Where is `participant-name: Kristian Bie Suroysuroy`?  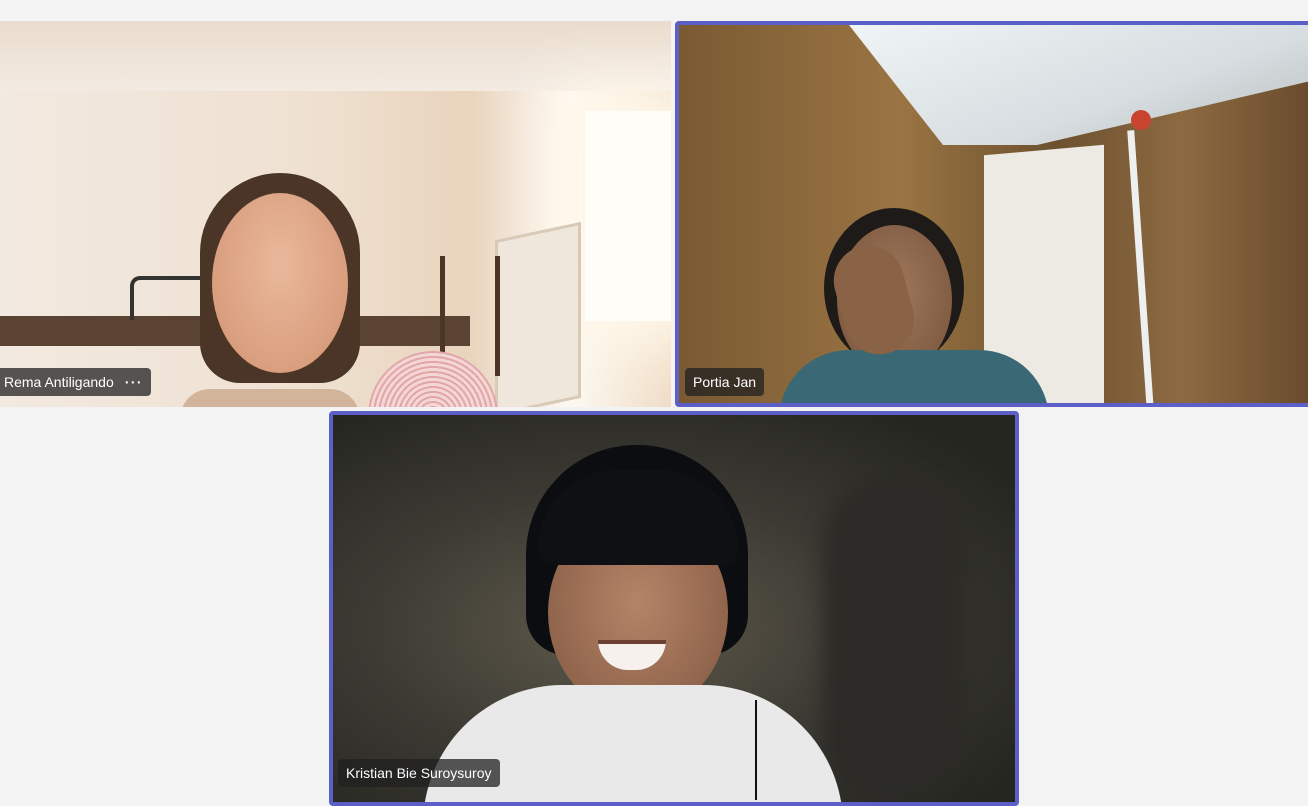 participant-name: Kristian Bie Suroysuroy is located at coordinates (419, 773).